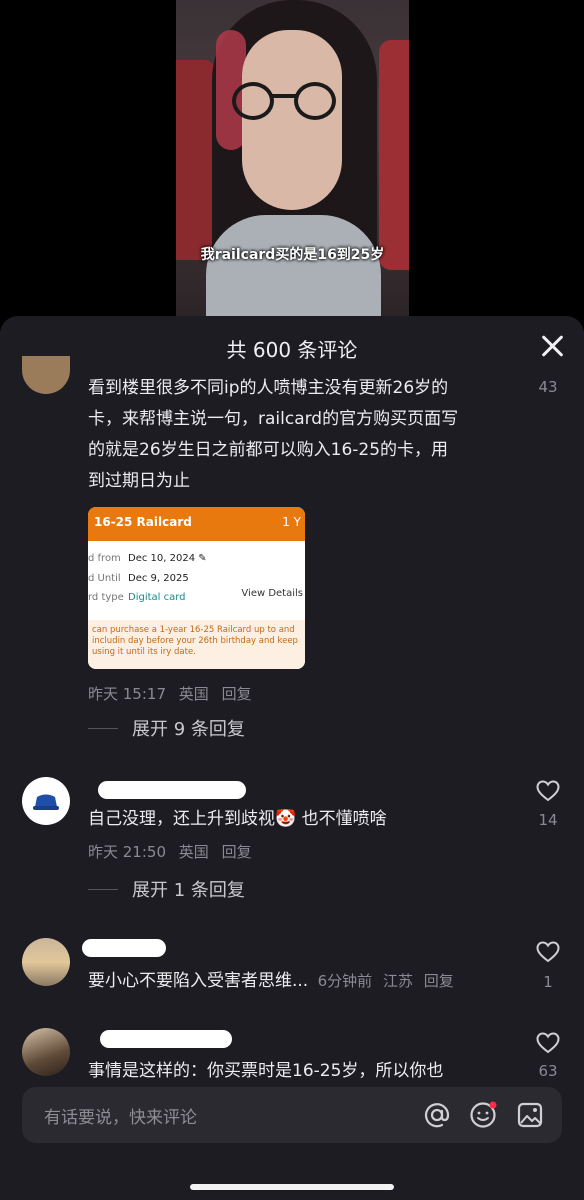 Image resolution: width=584 pixels, height=1200 pixels. Describe the element at coordinates (292, 350) in the screenshot. I see `comments-count-title: 共 600 条评论` at that location.